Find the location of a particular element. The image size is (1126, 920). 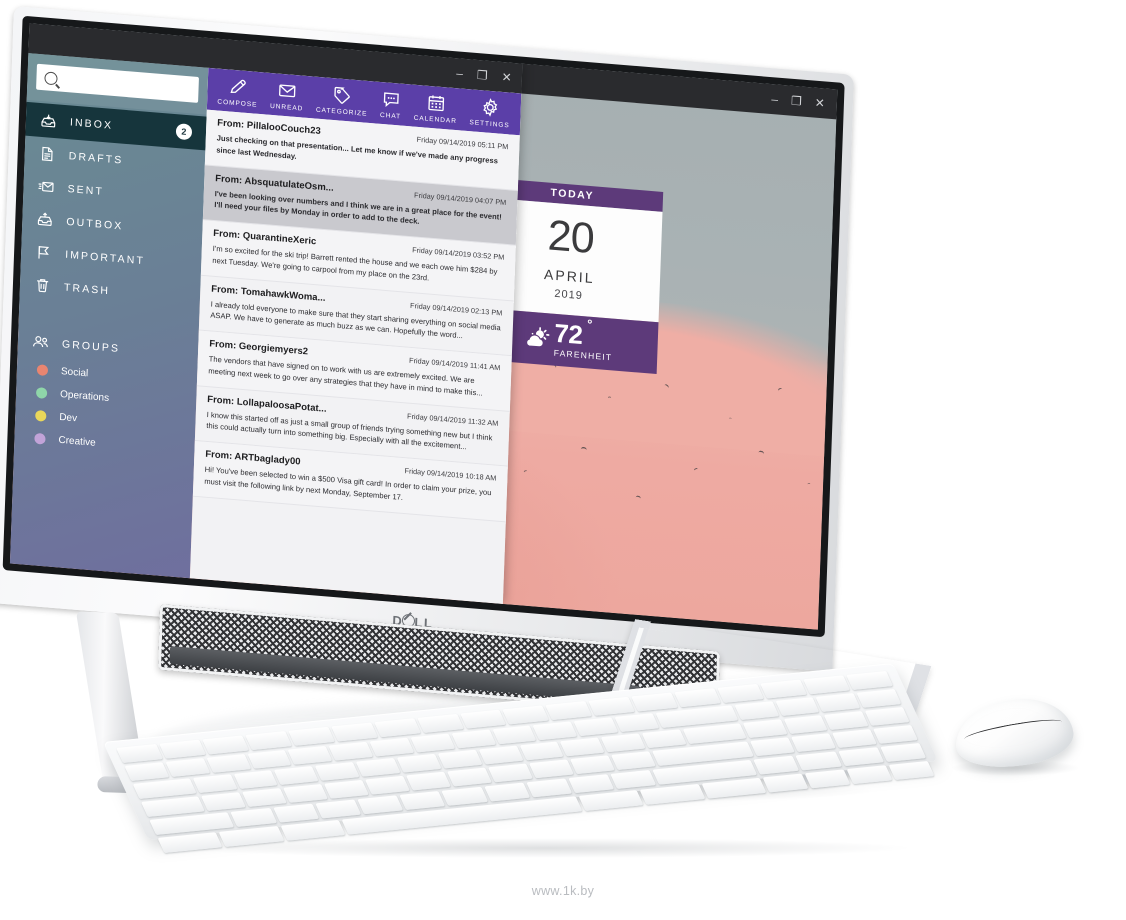

toolbar-button-categorize: CATEGORIZE is located at coordinates (342, 101).